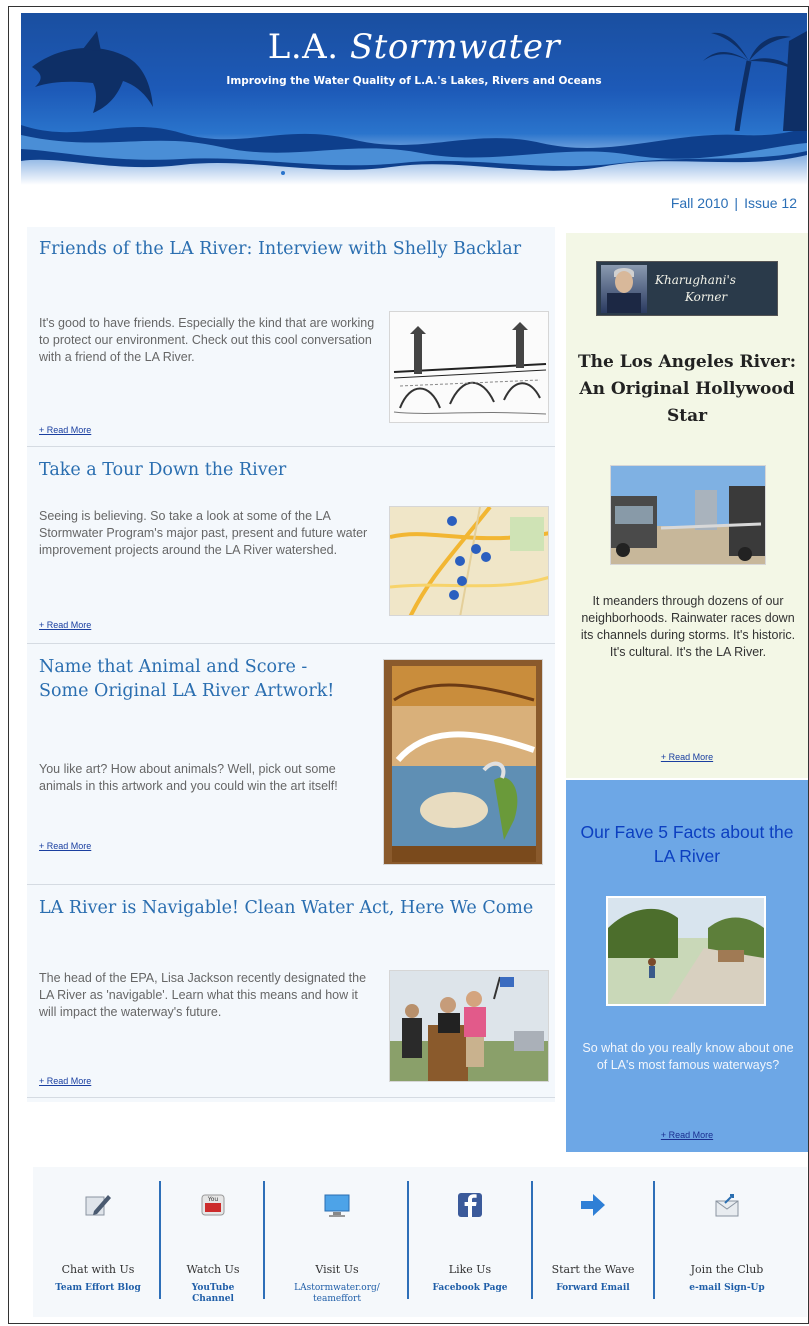 The width and height of the screenshot is (809, 1326). I want to click on artwork-poster-image, so click(463, 762).